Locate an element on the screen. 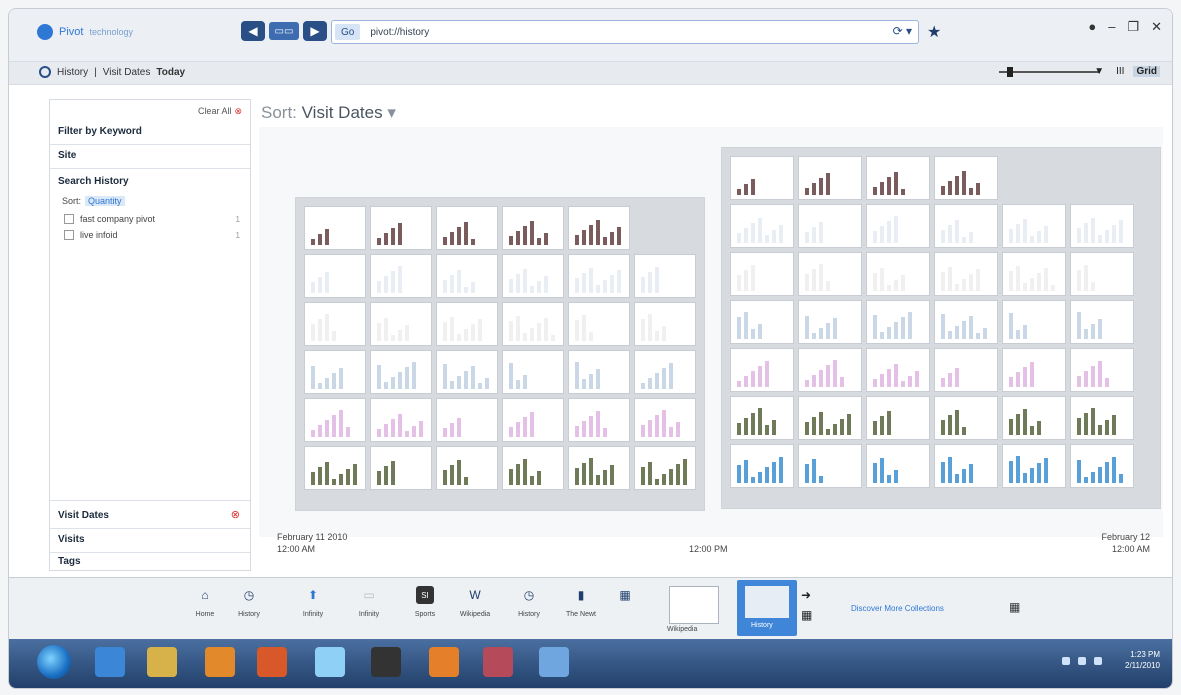  tabs-button: ▭▭ is located at coordinates (284, 31).